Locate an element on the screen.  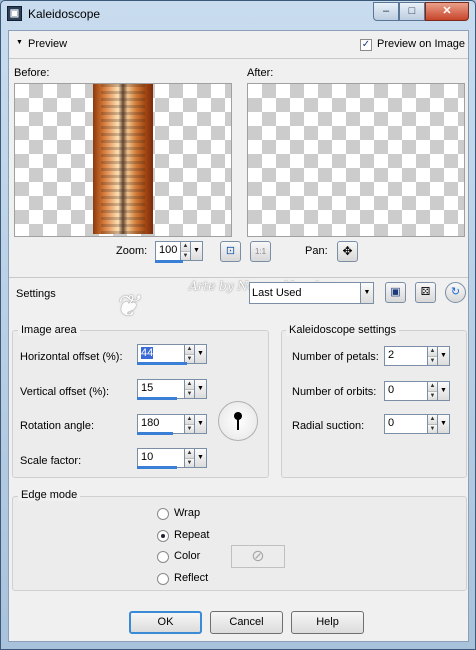
fit-window-icon: ⊡ is located at coordinates (230, 251).